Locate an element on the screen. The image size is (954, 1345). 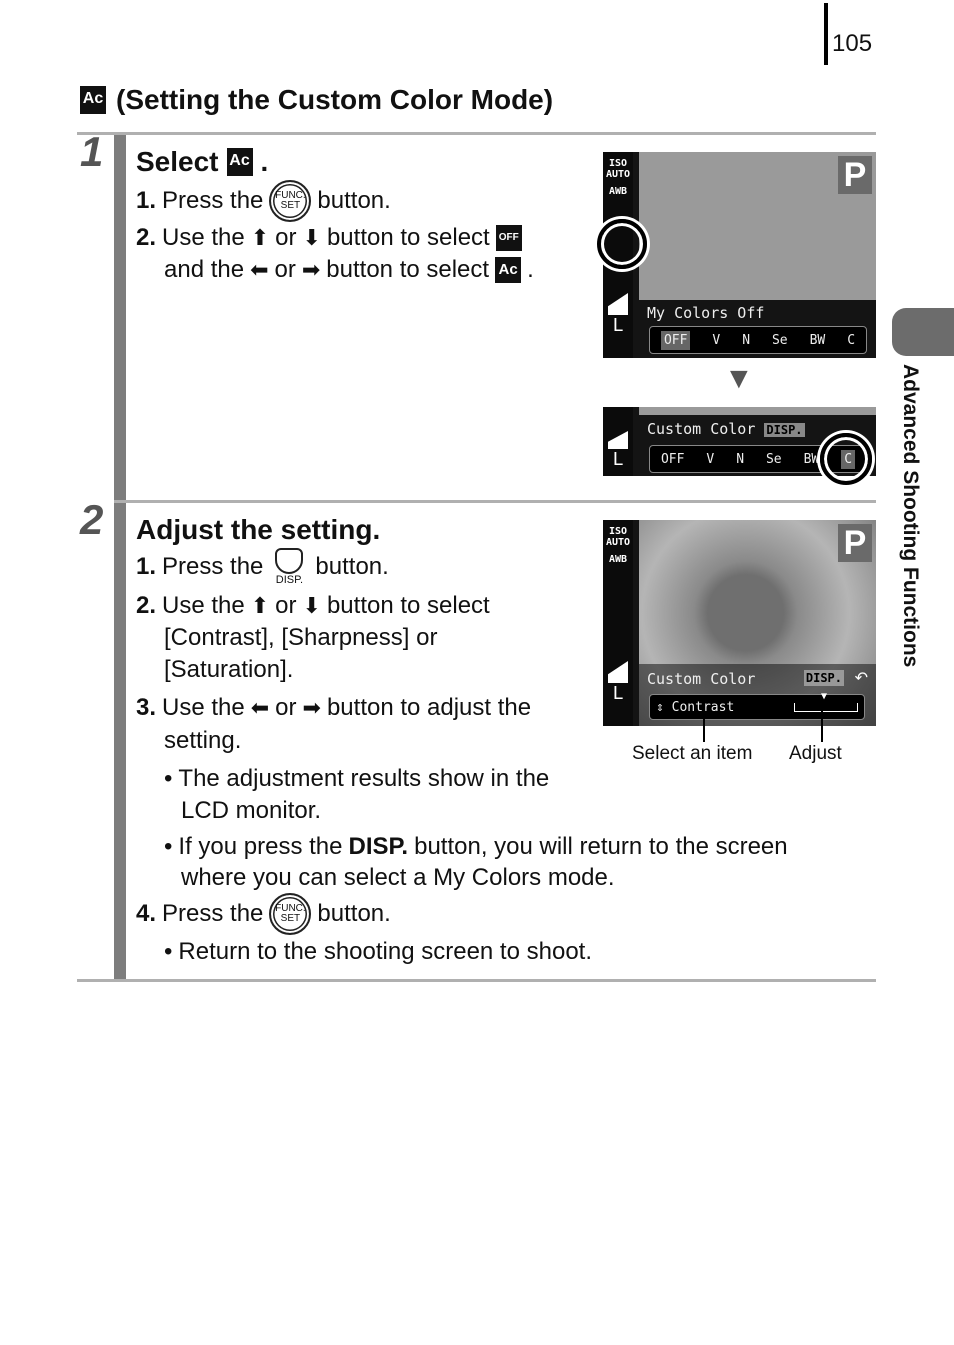
bullet-text: button, you will return to the screen is located at coordinates (601, 846).